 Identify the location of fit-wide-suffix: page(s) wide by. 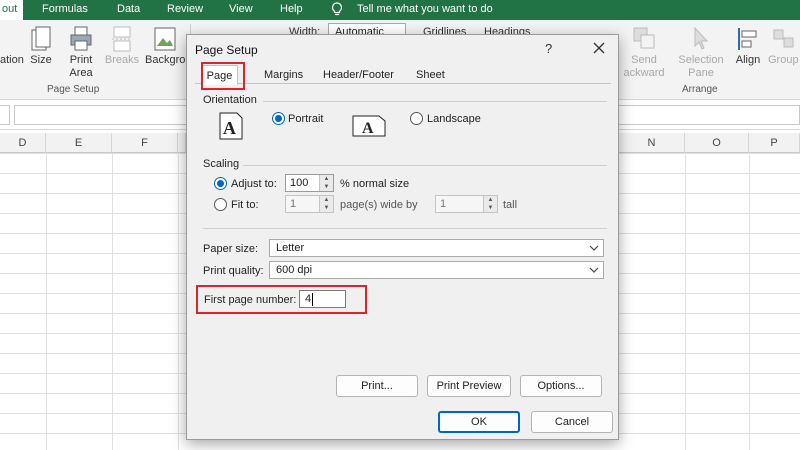
(379, 205).